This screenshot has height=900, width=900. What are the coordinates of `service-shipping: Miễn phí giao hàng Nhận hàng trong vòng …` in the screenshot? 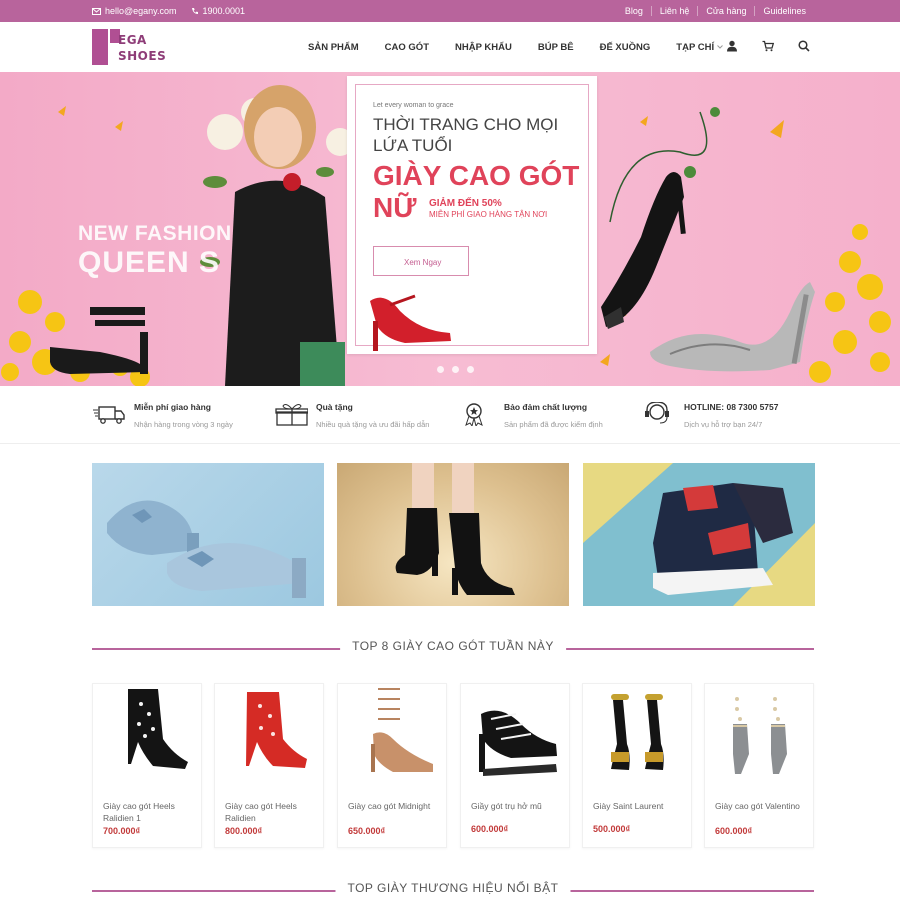 It's located at (162, 415).